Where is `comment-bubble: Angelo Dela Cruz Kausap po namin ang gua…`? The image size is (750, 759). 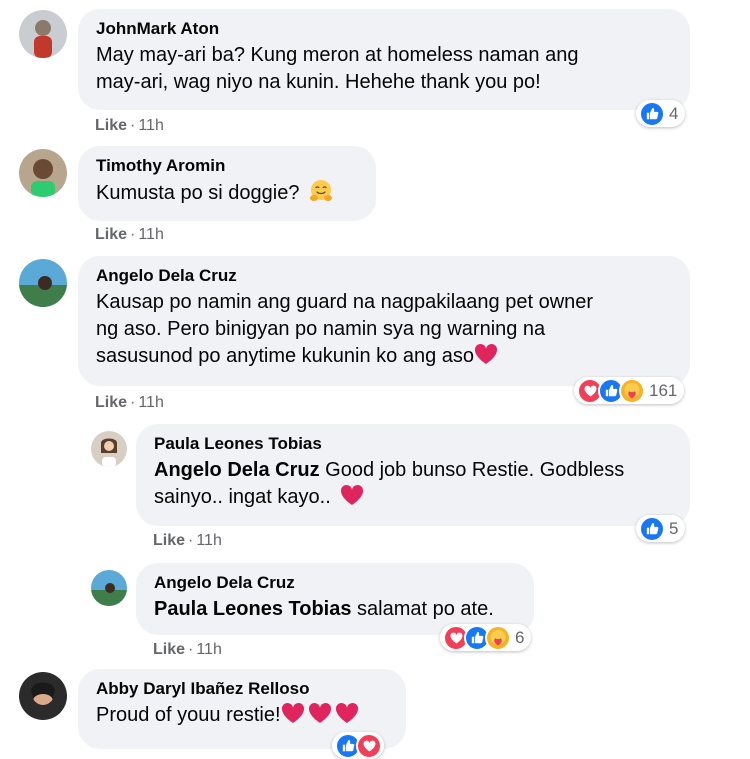
comment-bubble: Angelo Dela Cruz Kausap po namin ang gua… is located at coordinates (384, 321).